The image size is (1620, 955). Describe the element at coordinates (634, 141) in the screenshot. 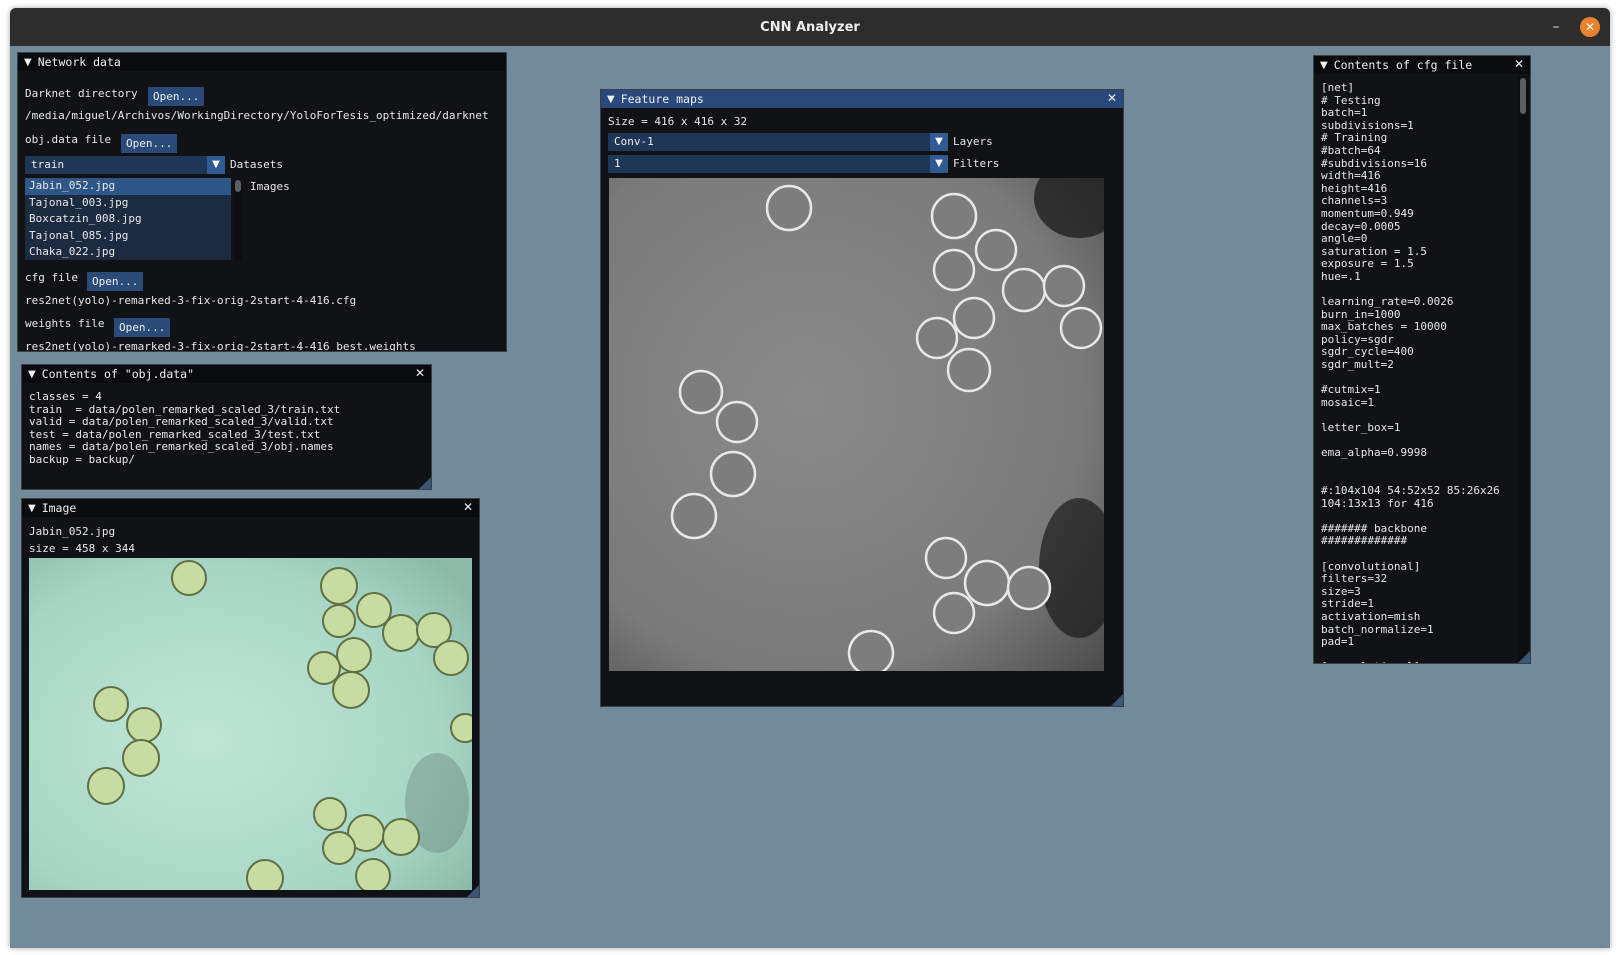

I see `layer-value: Conv-1` at that location.